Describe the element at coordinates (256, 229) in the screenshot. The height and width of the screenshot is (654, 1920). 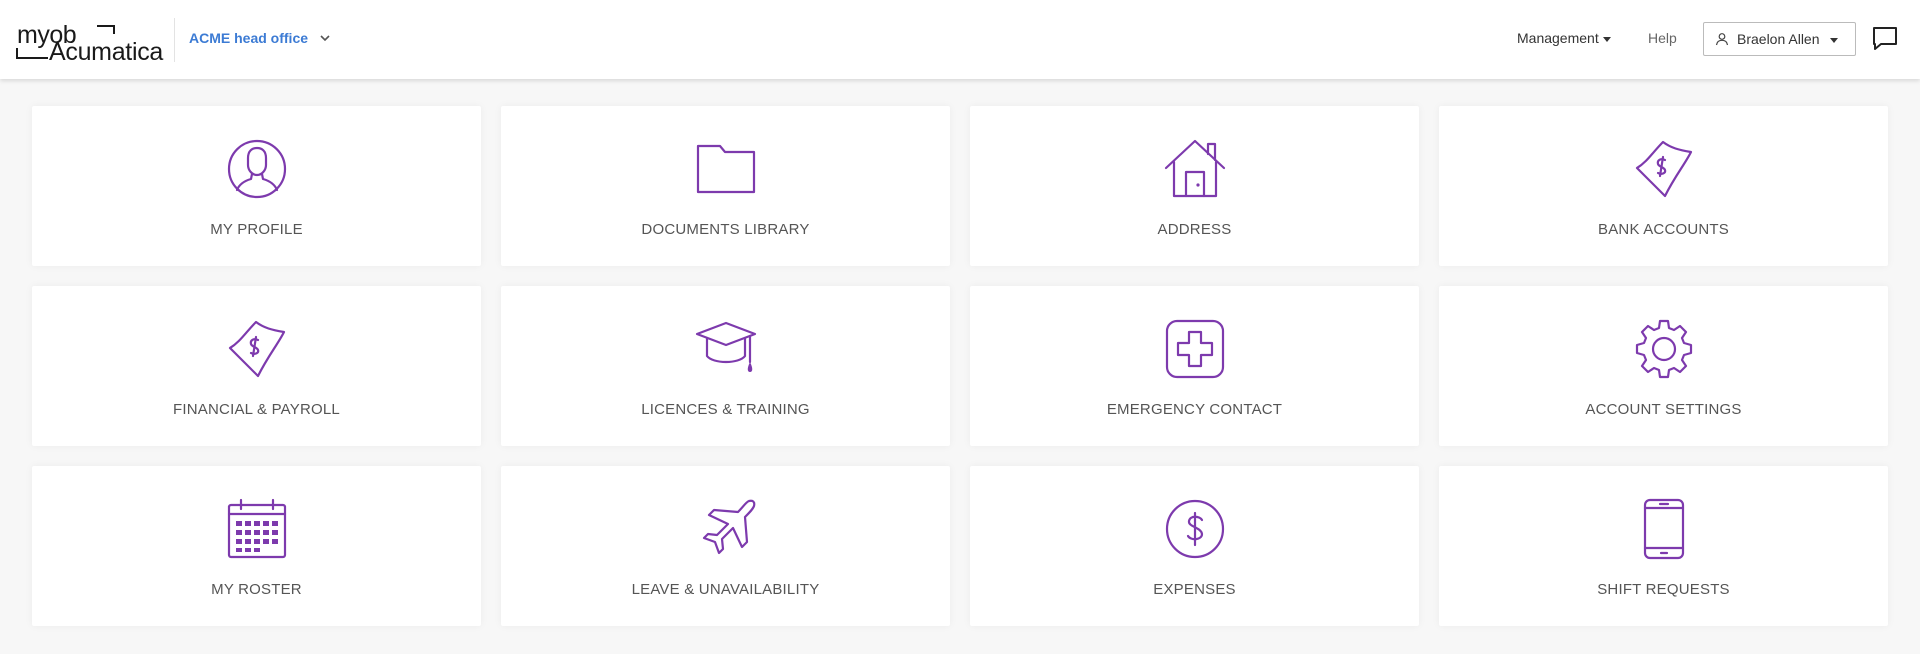
I see `tile-label: MY PROFILE` at that location.